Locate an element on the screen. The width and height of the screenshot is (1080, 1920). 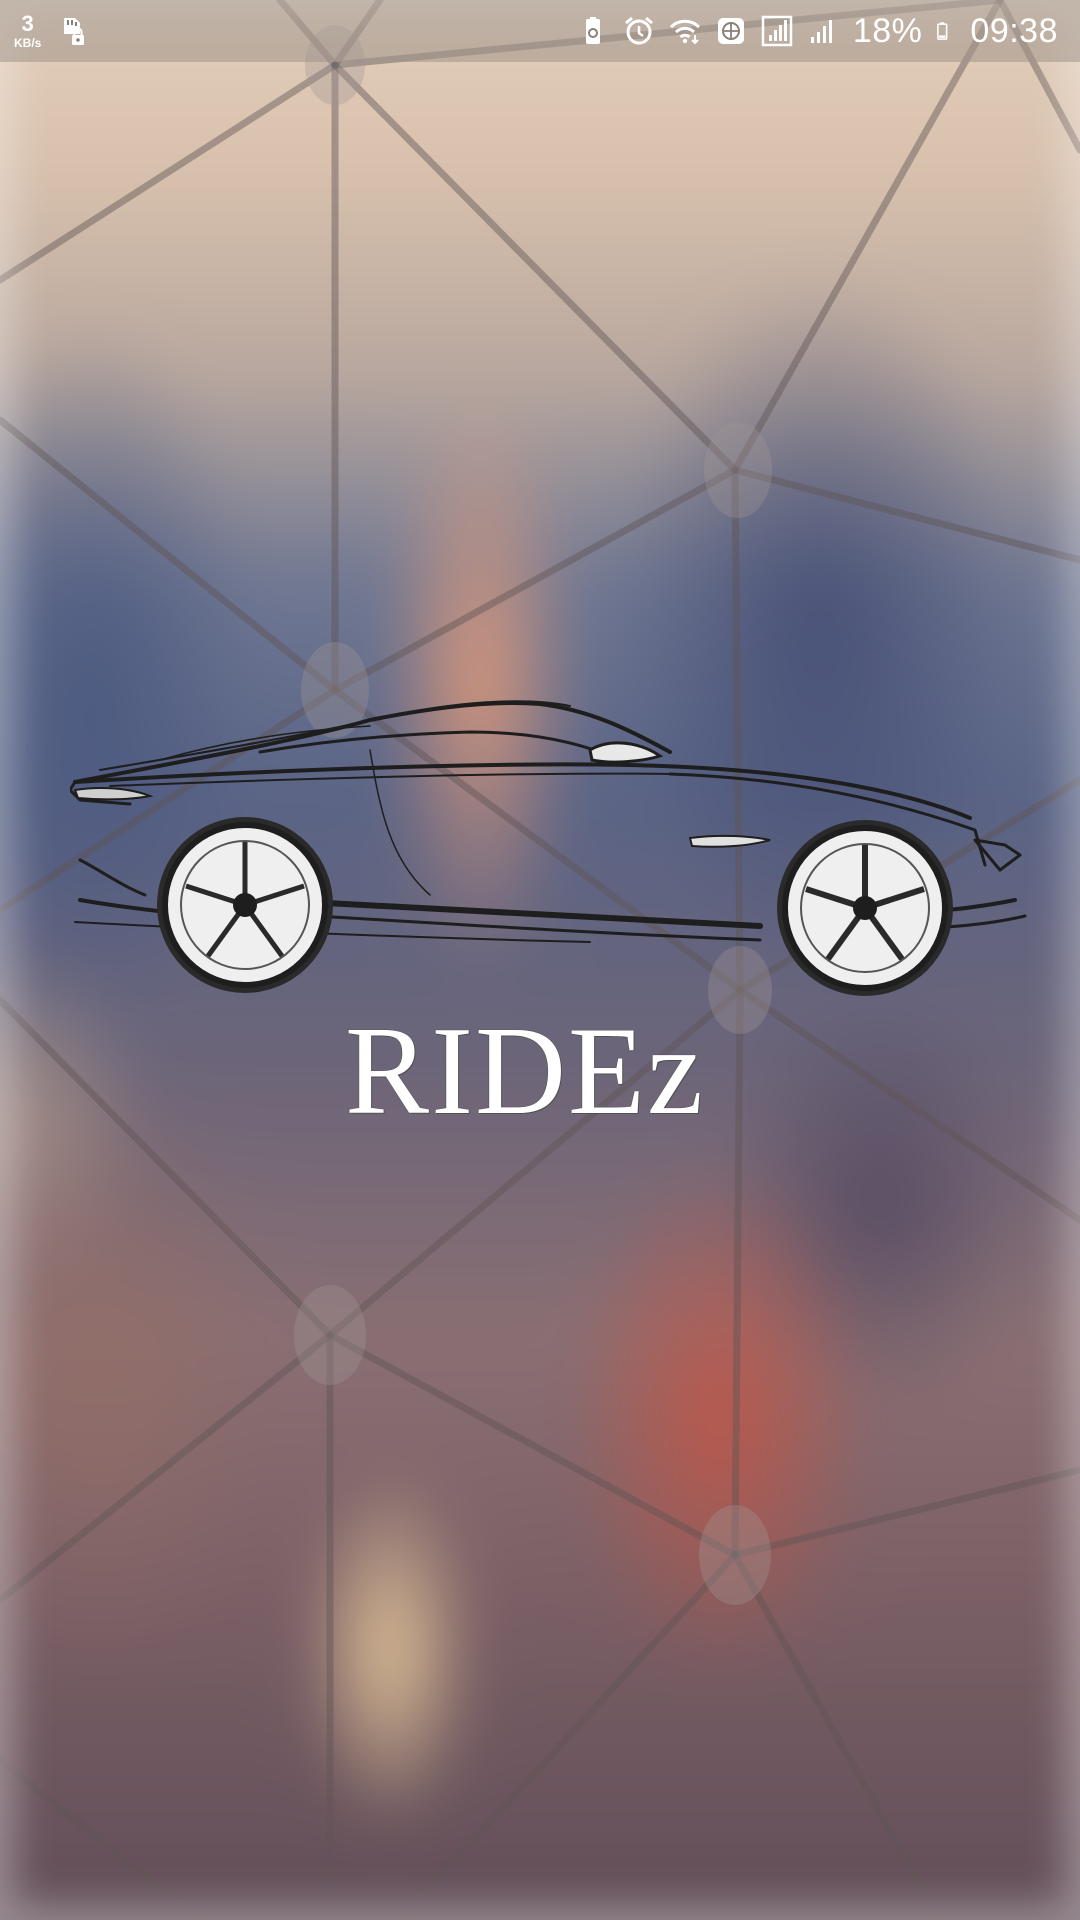
network-speed-unit: KB/s is located at coordinates (28, 43).